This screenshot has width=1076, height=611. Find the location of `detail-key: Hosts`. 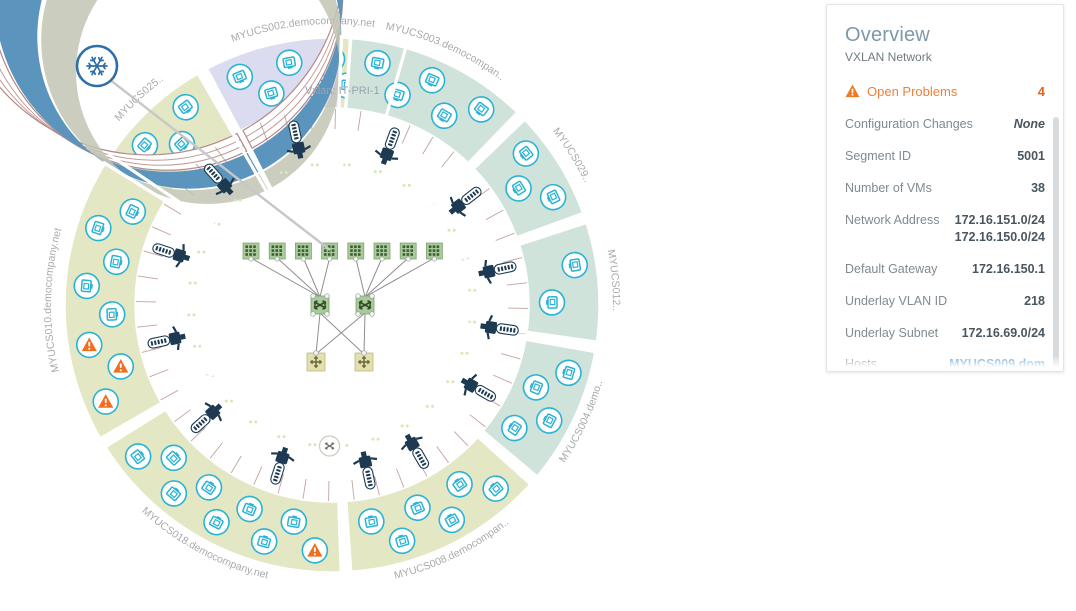

detail-key: Hosts is located at coordinates (861, 364).